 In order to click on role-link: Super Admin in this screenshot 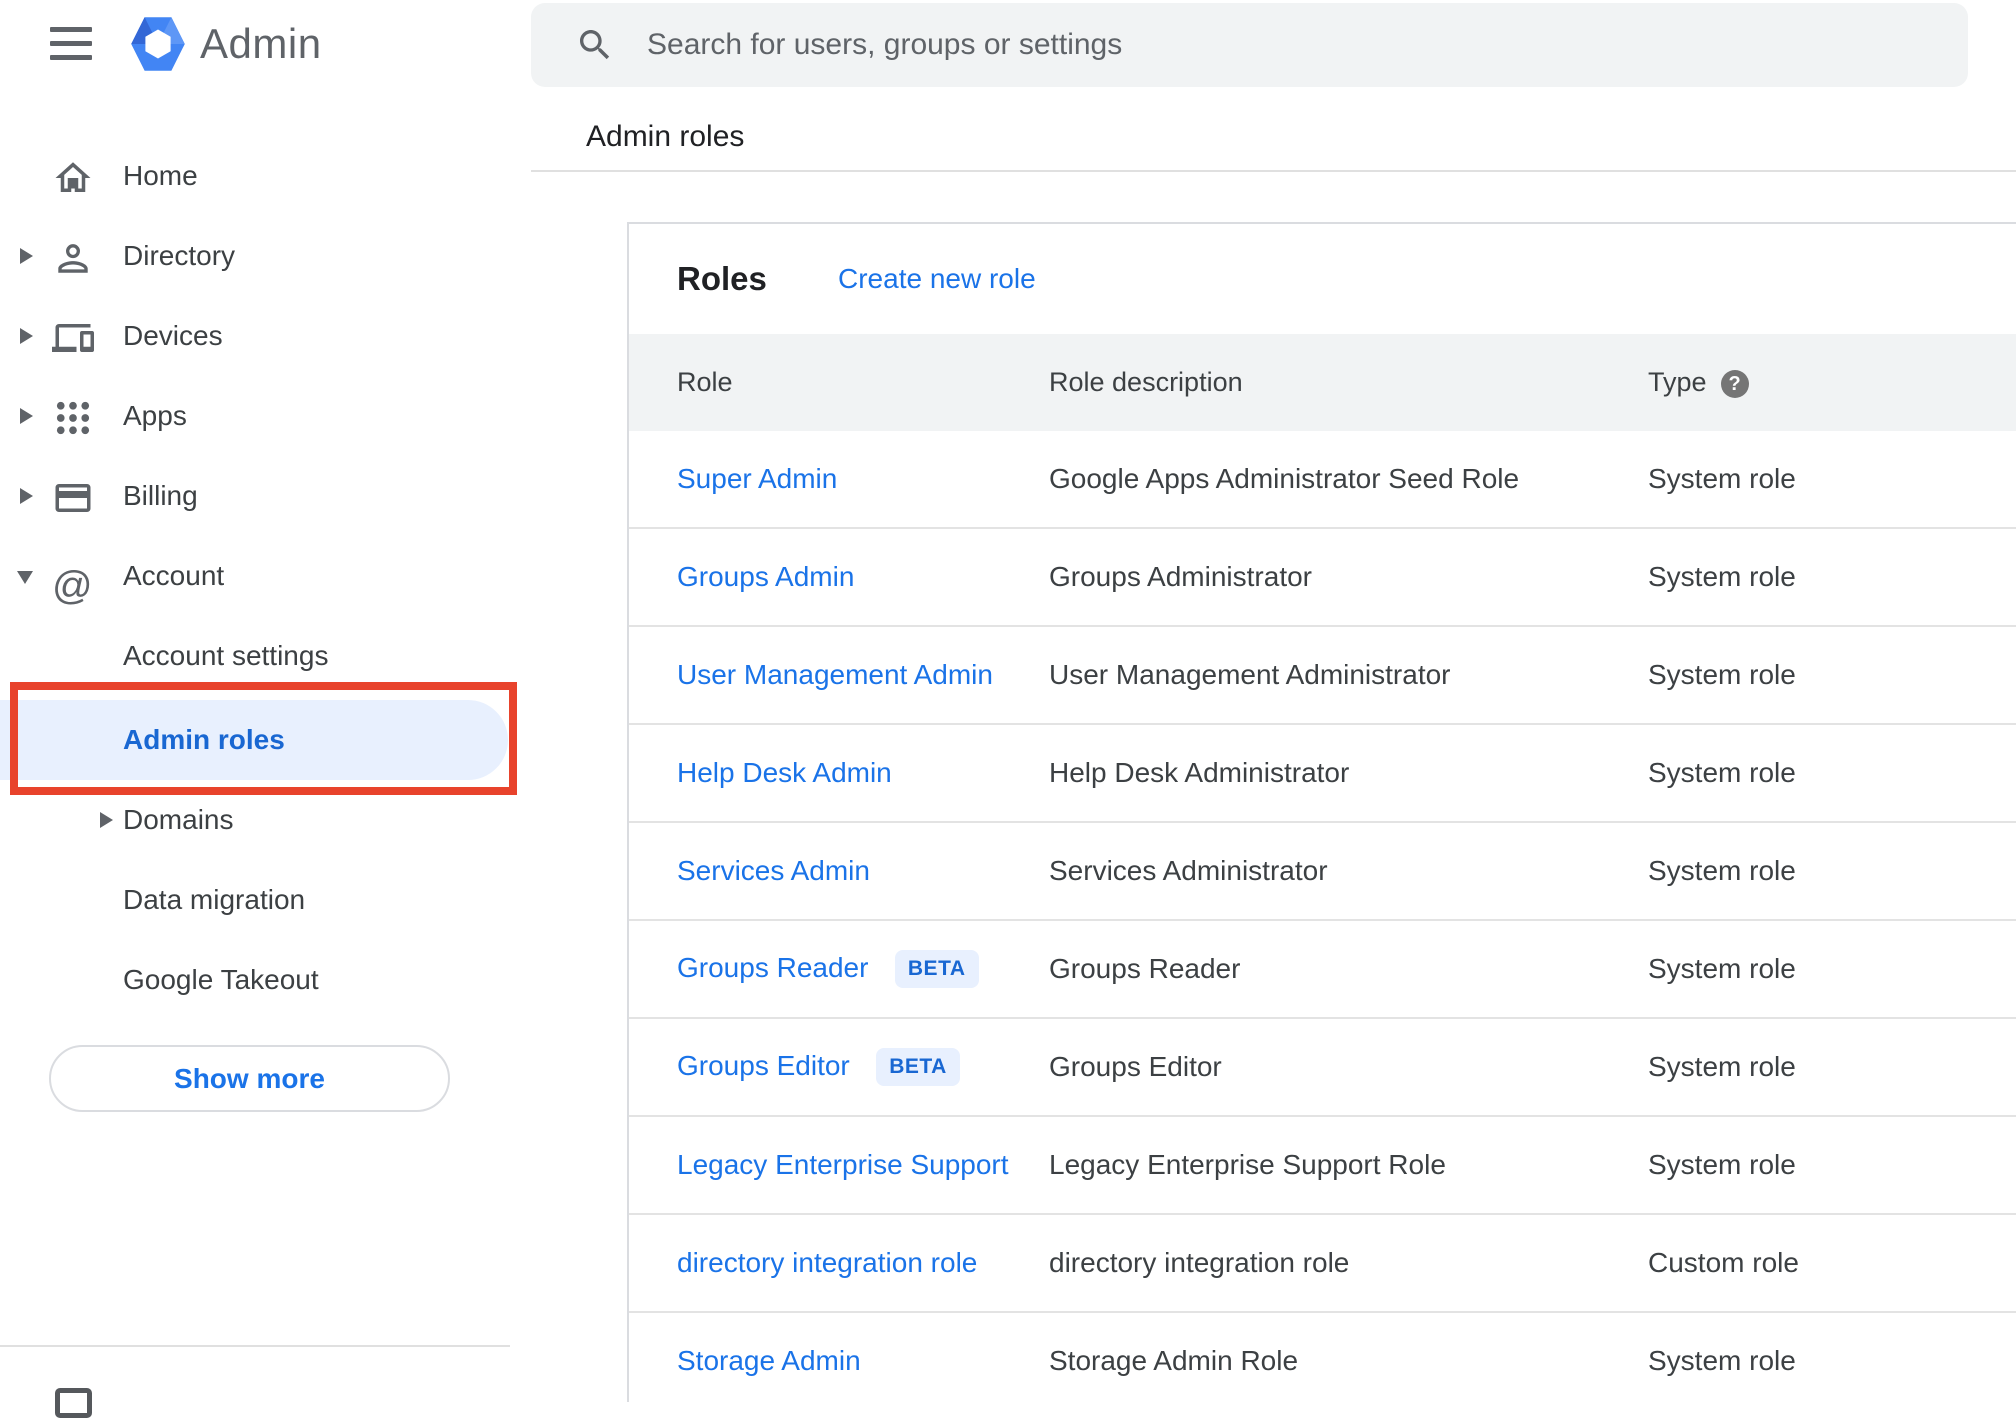, I will do `click(757, 478)`.